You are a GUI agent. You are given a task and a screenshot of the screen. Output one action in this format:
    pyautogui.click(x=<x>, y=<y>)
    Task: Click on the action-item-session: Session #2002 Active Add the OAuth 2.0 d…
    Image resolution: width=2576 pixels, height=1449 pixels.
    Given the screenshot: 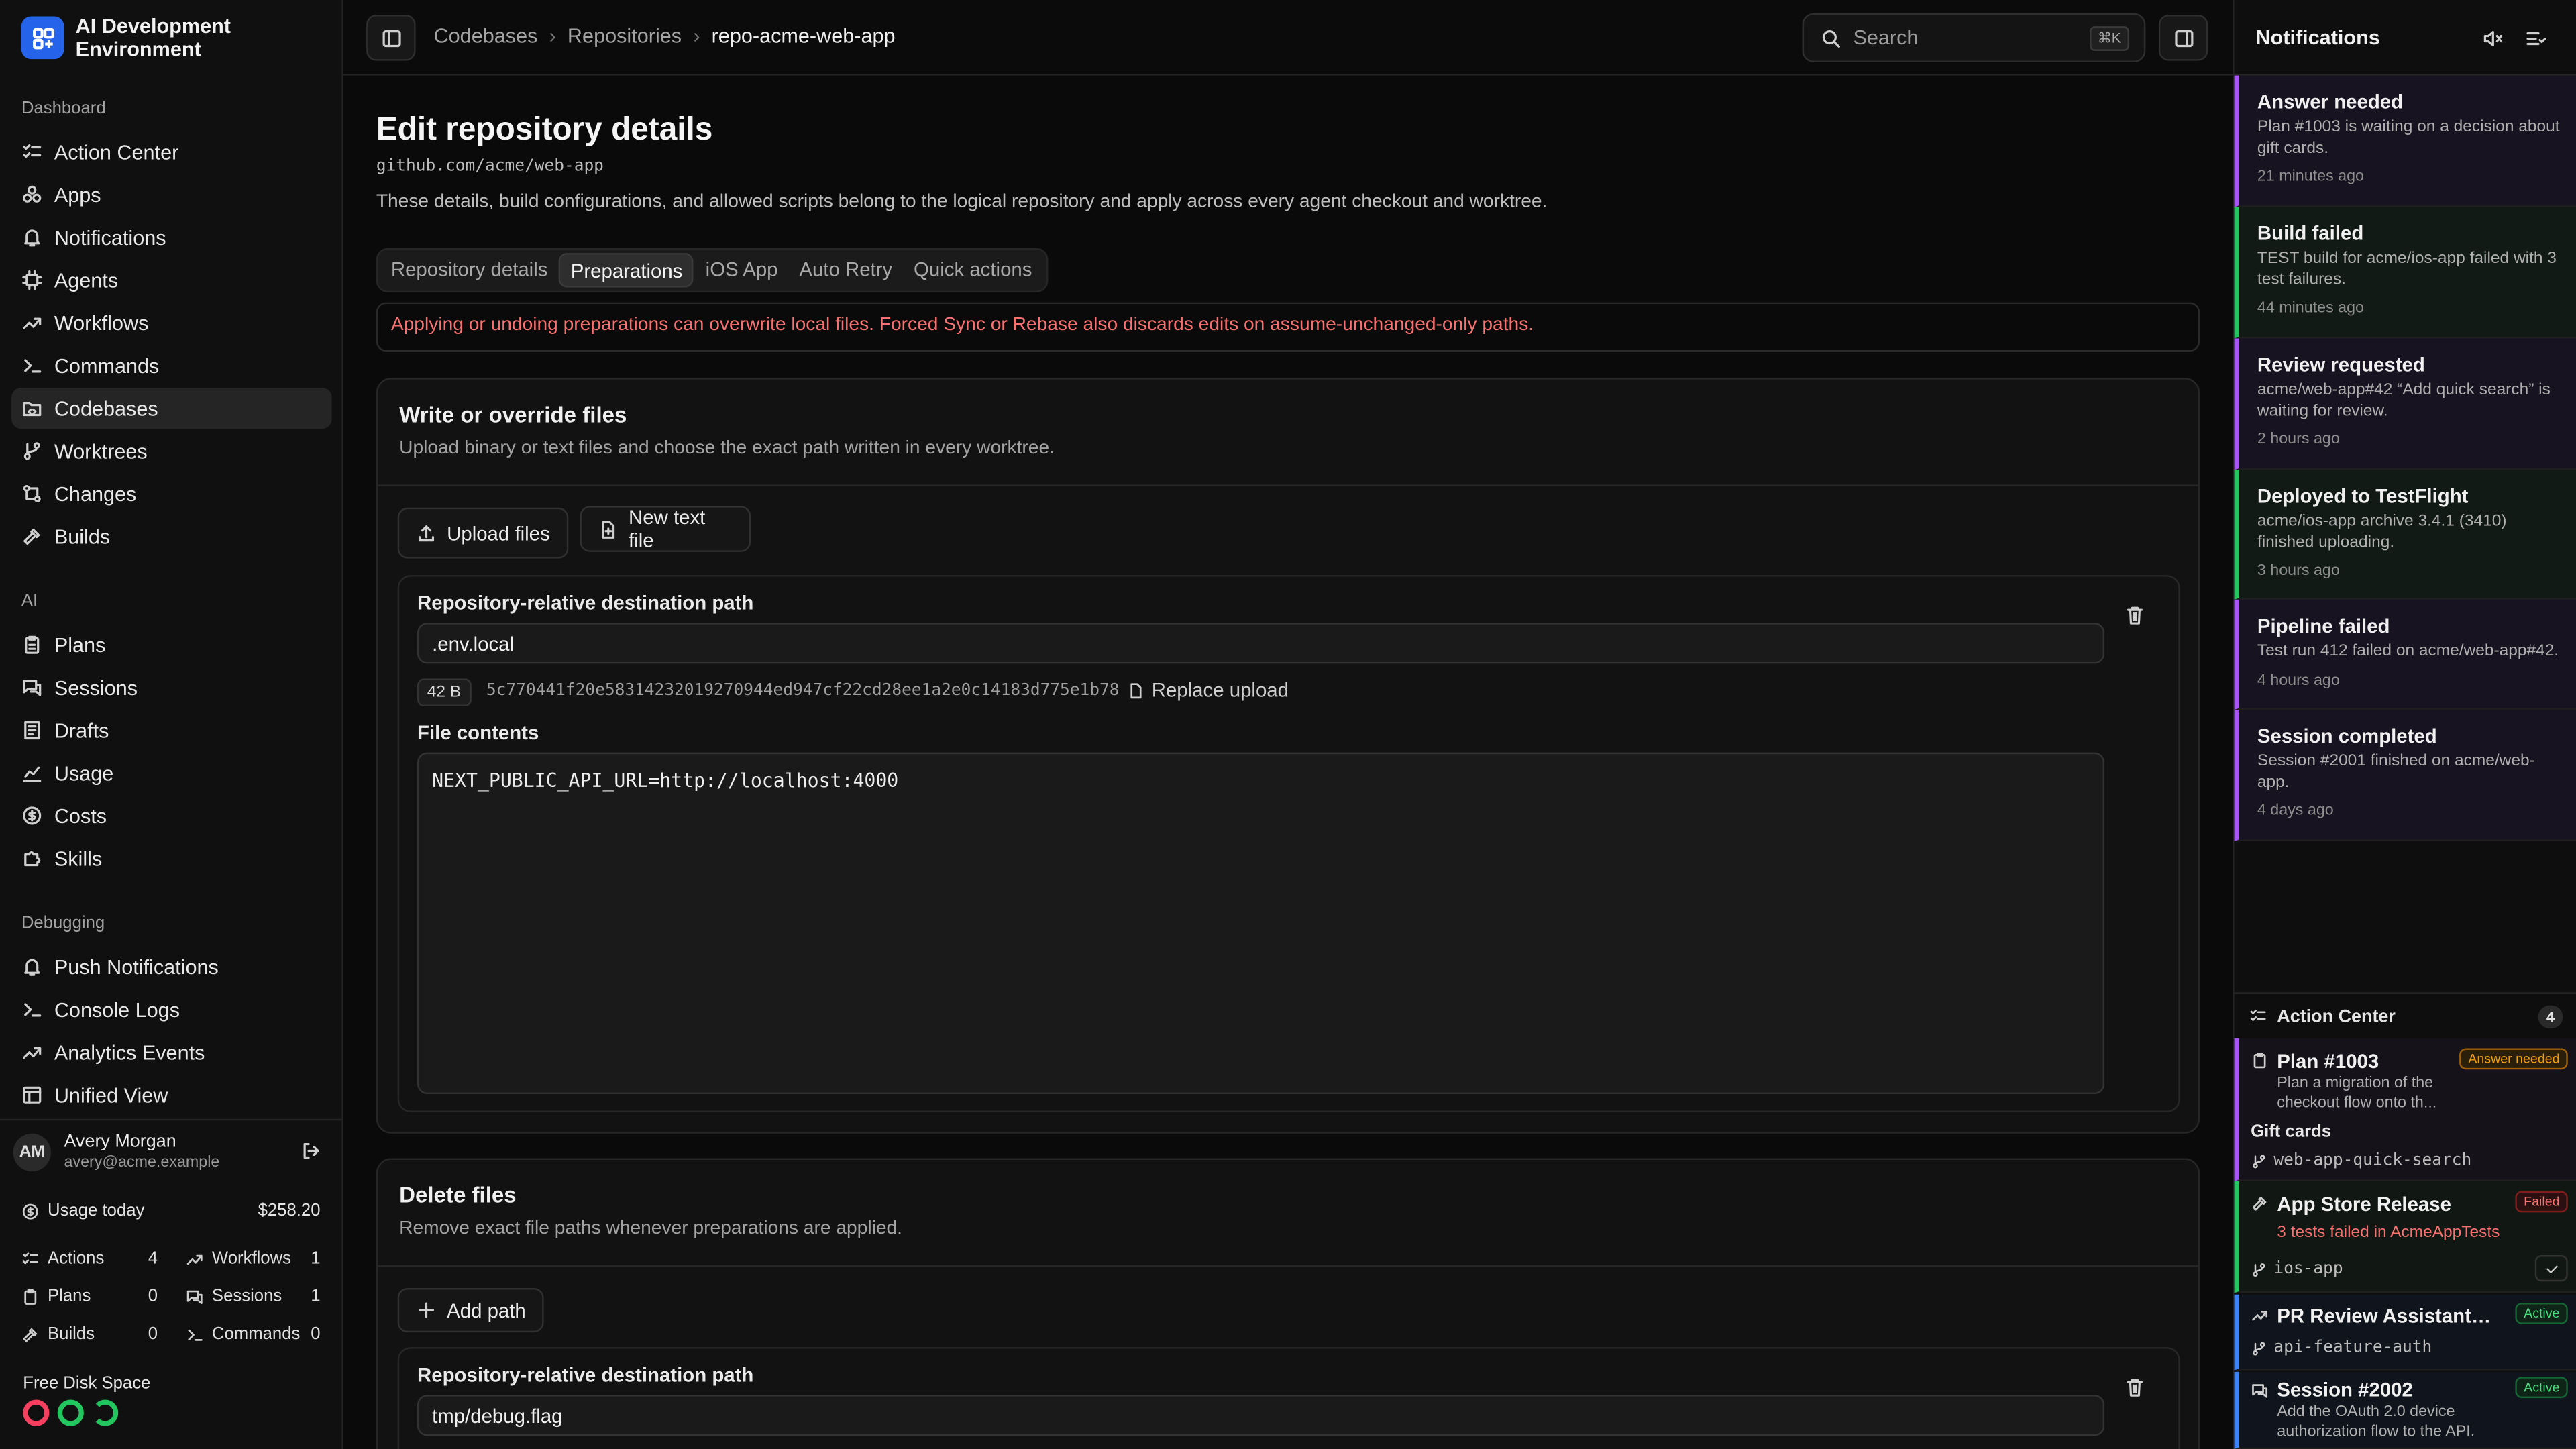 What is the action you would take?
    pyautogui.click(x=2405, y=1410)
    